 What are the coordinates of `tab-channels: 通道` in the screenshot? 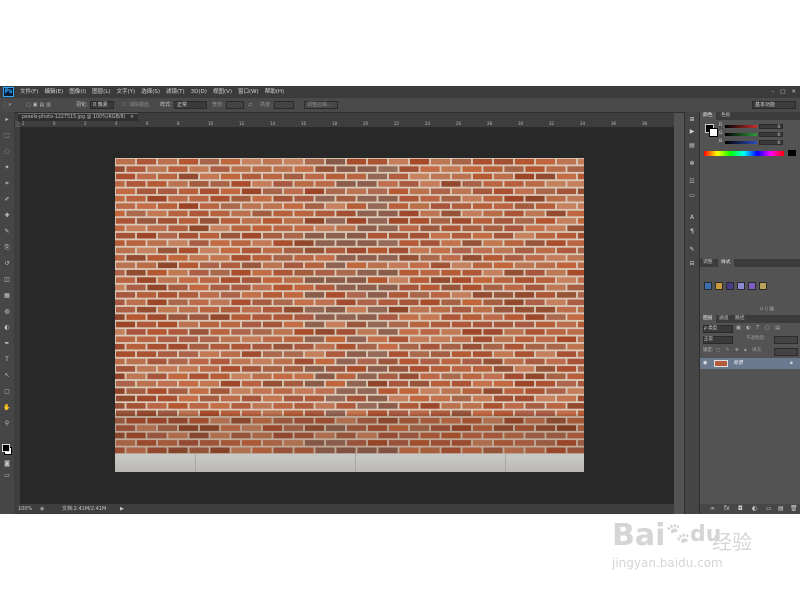 It's located at (724, 319).